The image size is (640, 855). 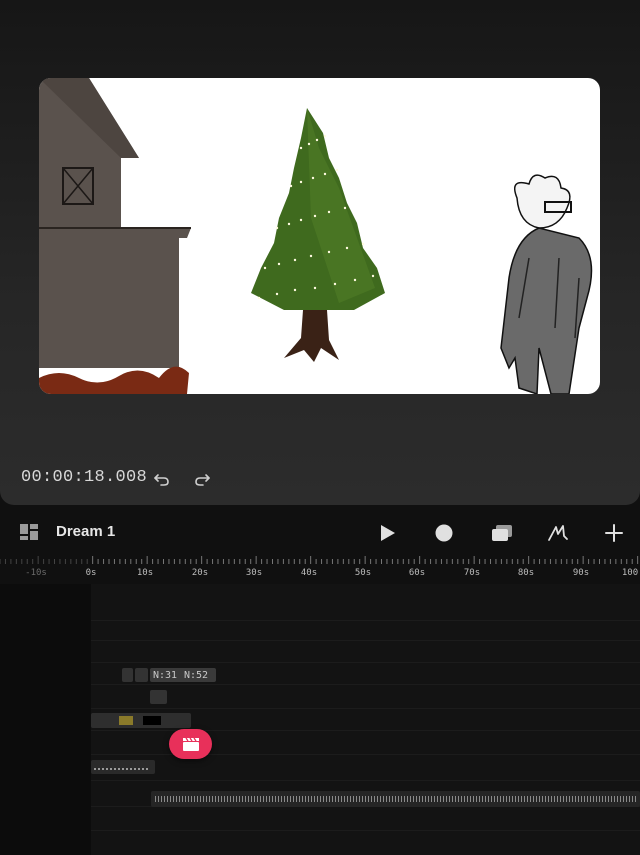 I want to click on audio-clip, so click(x=395, y=799).